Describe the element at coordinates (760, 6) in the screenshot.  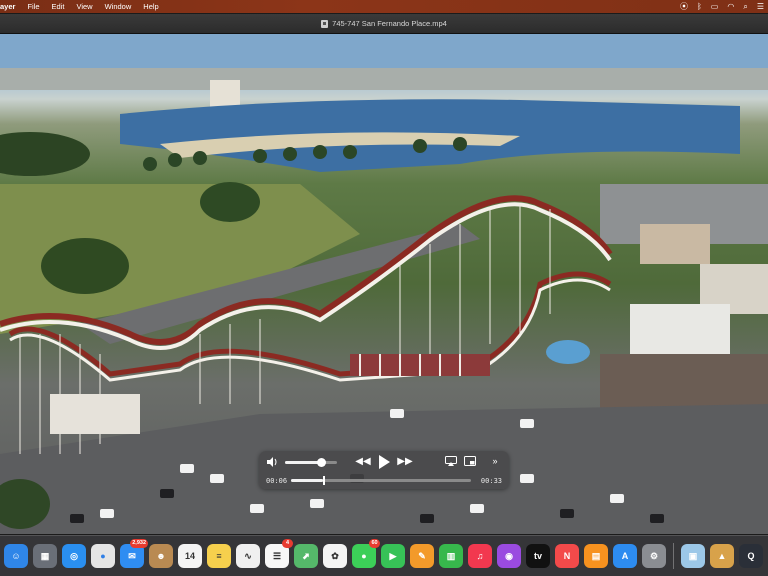
I see `control-center-icon: ☰` at that location.